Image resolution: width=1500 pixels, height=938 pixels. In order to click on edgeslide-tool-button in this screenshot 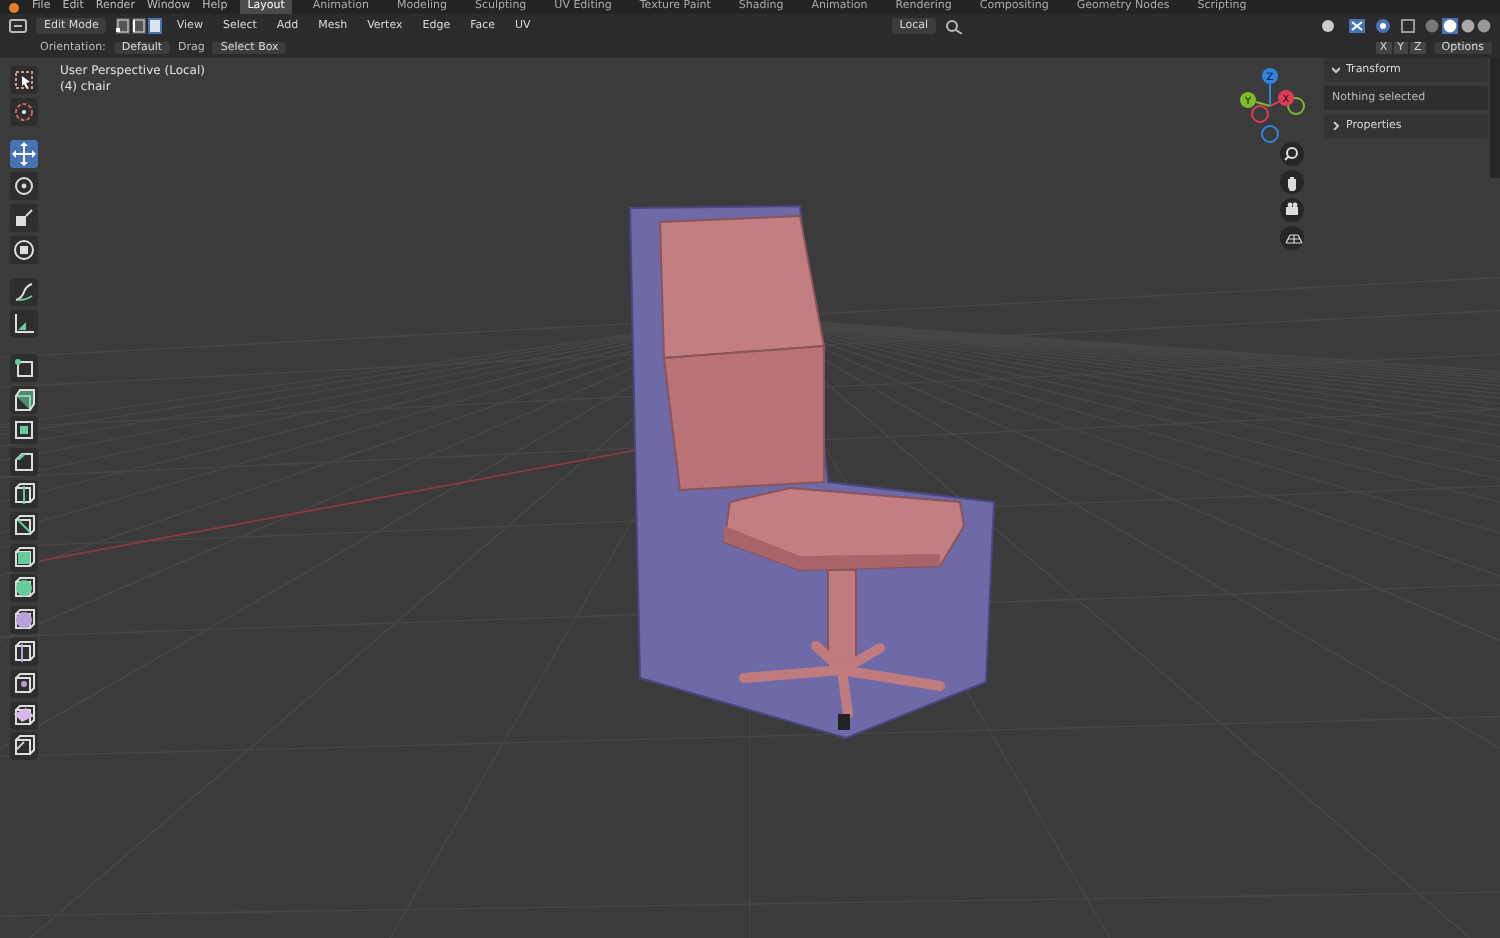, I will do `click(24, 651)`.